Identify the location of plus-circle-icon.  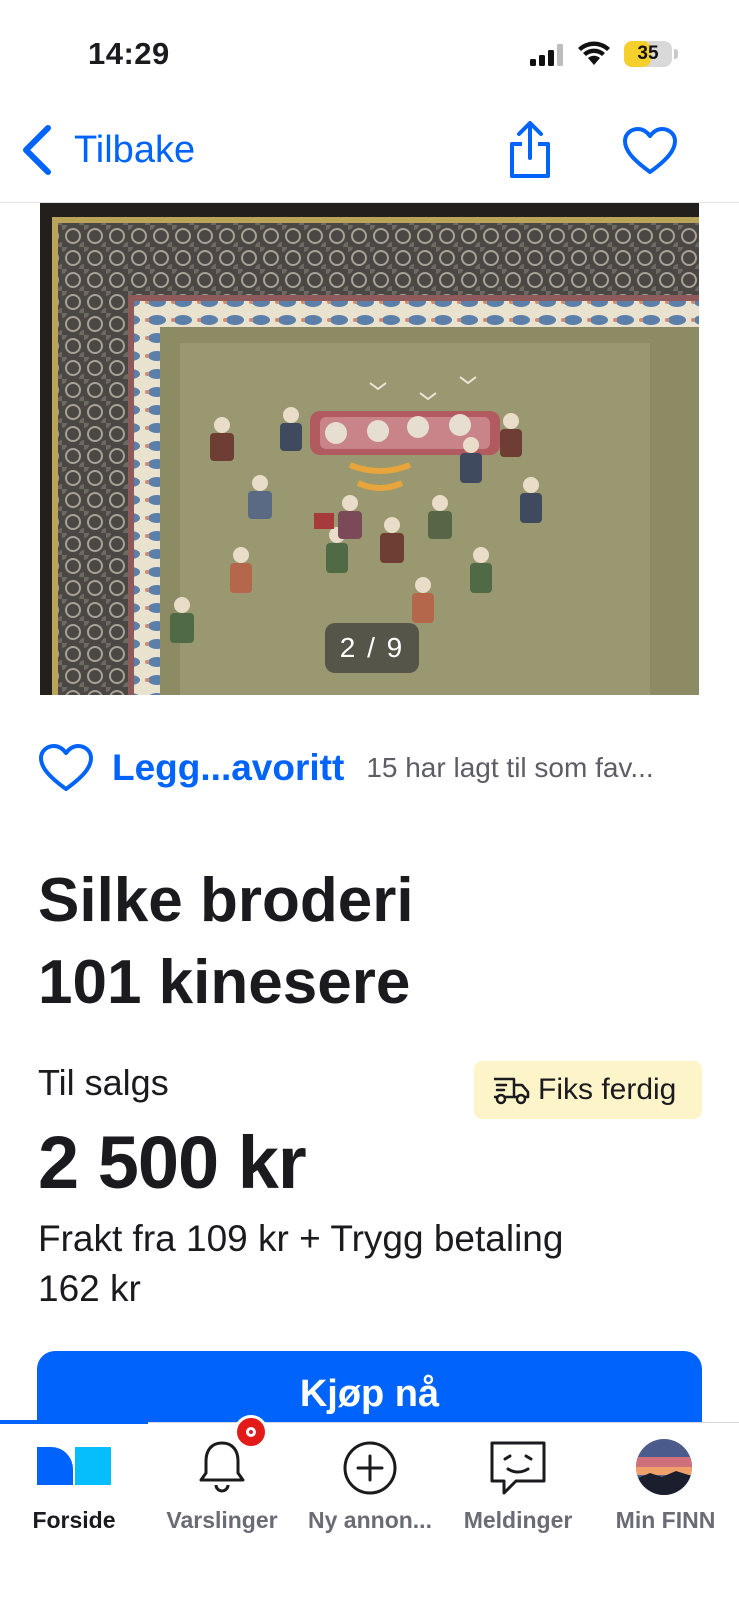
(370, 1468).